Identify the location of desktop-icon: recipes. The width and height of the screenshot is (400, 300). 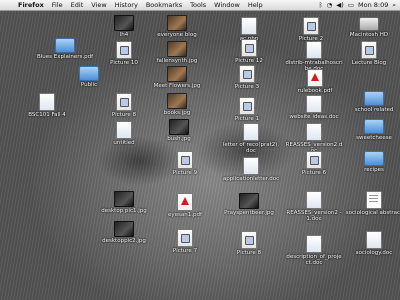
(372, 162).